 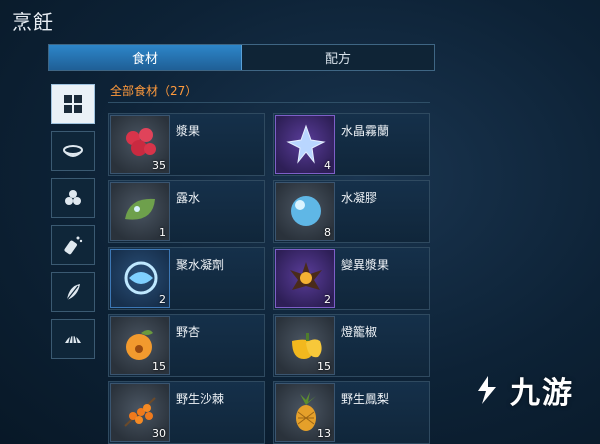 I want to click on item-name: 水凝膠, so click(x=359, y=198).